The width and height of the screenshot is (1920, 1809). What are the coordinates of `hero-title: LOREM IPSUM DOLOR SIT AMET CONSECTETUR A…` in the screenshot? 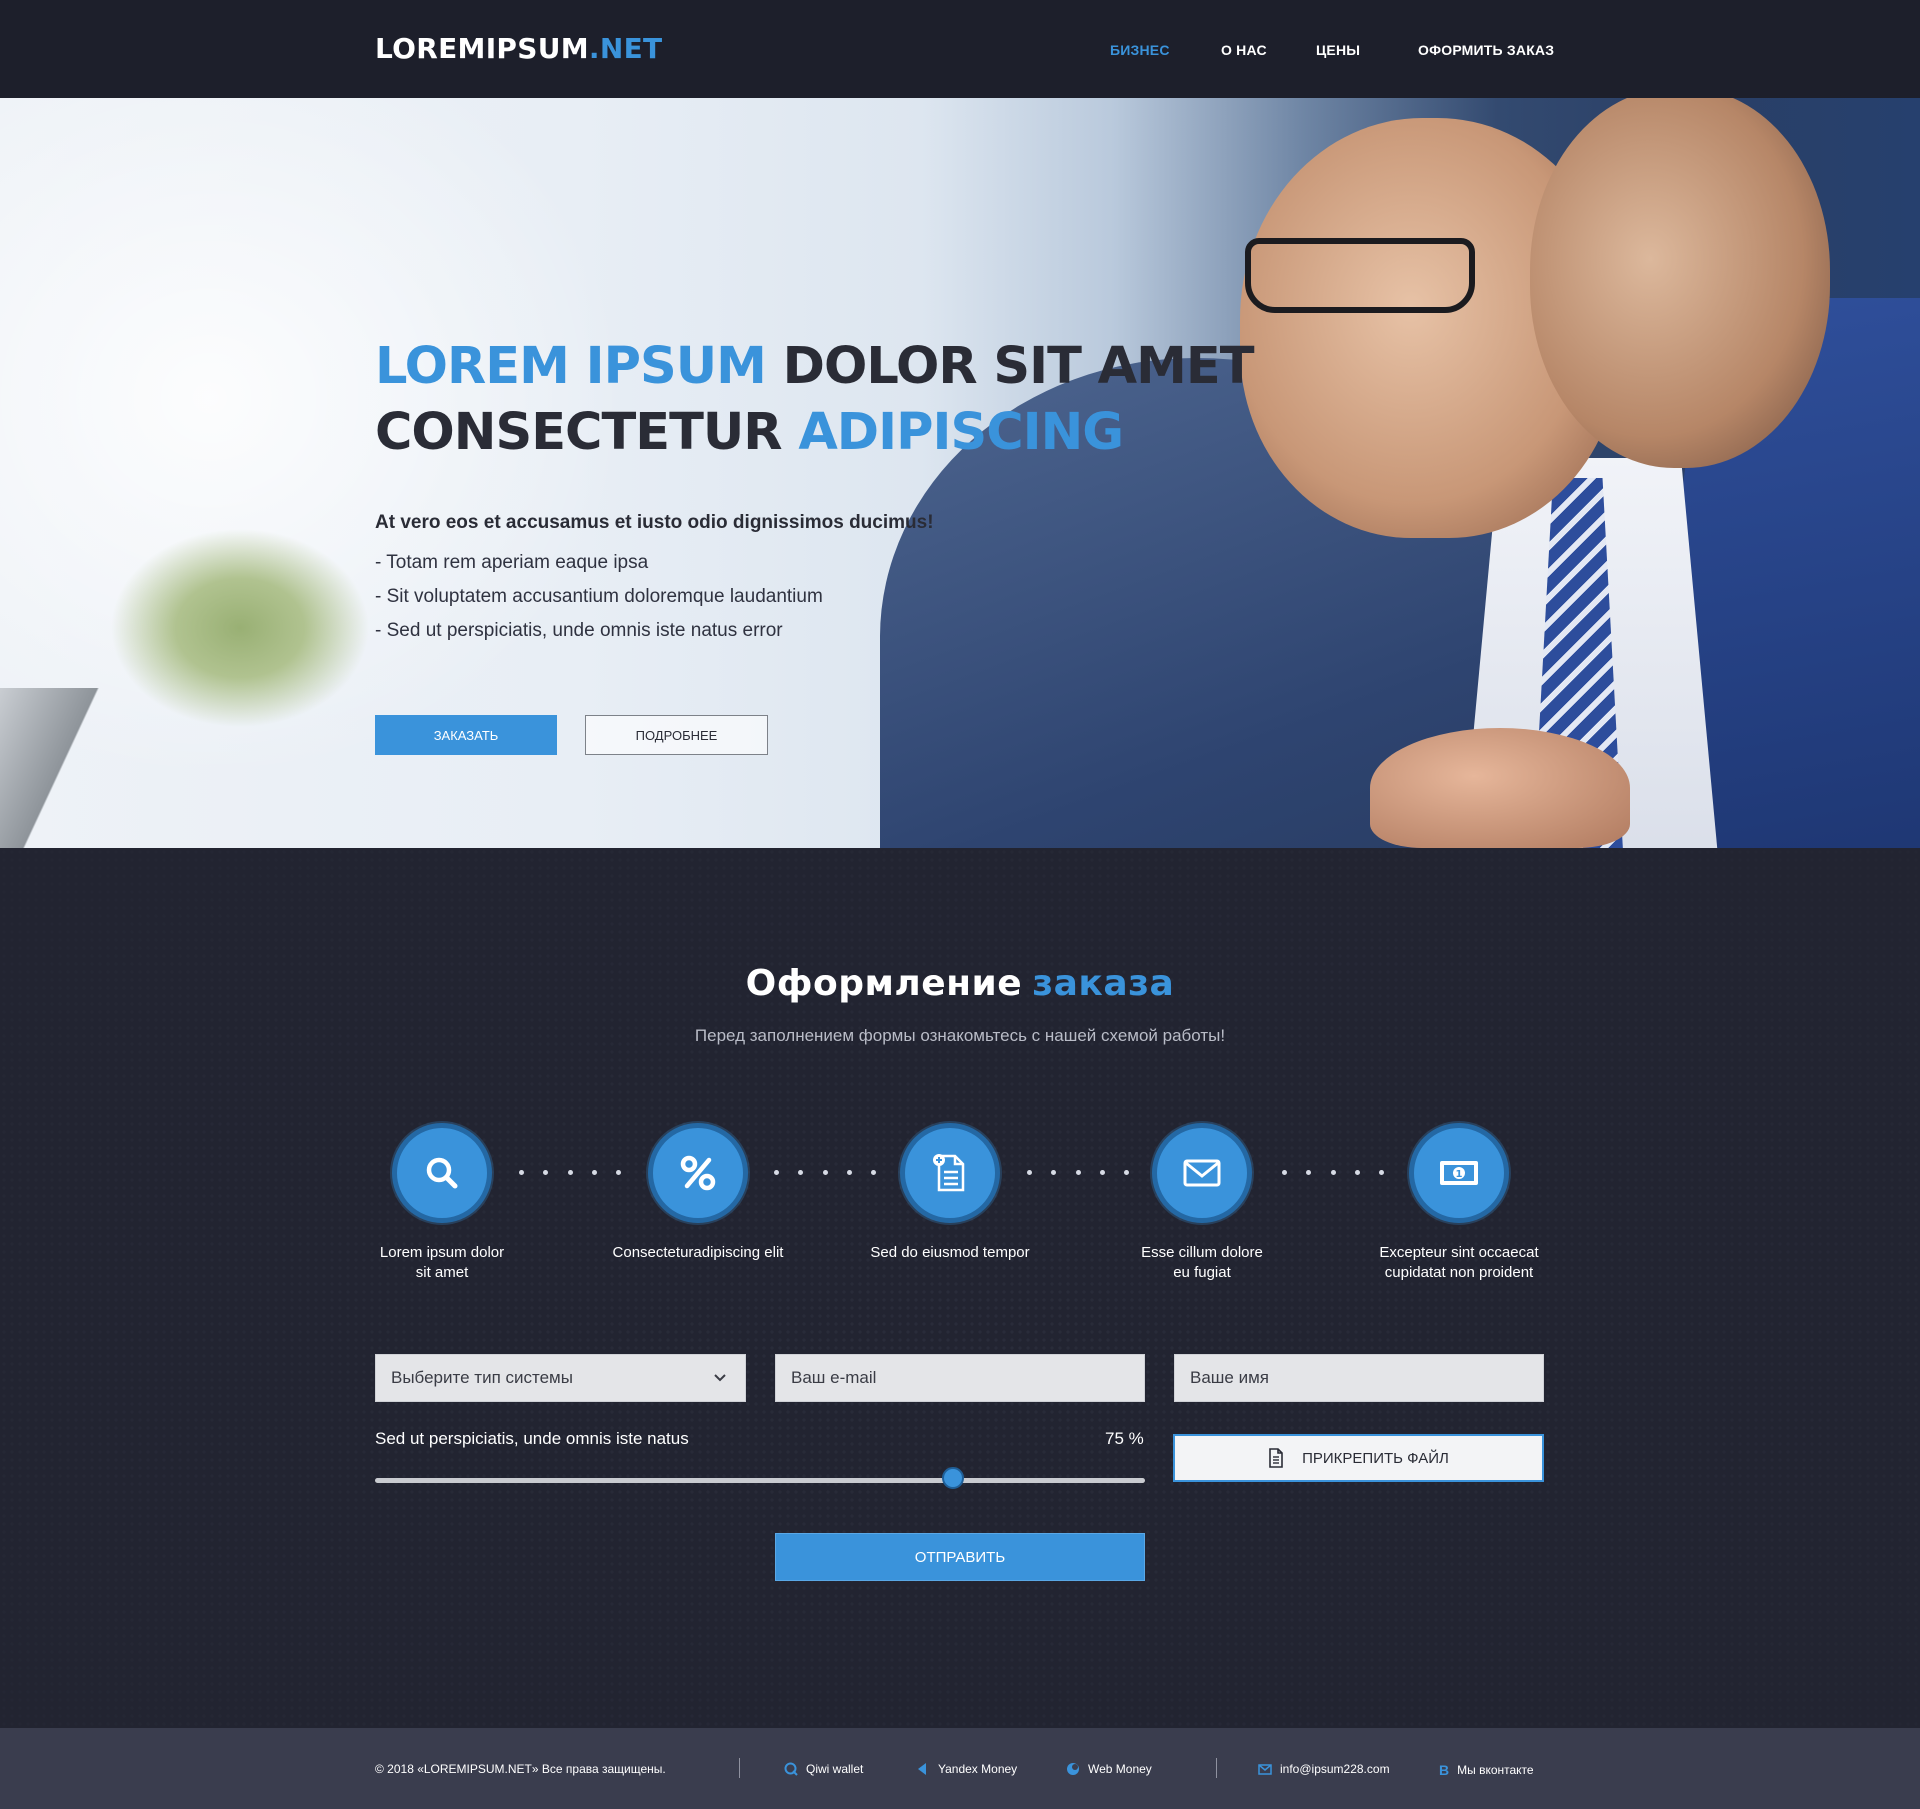 It's located at (815, 400).